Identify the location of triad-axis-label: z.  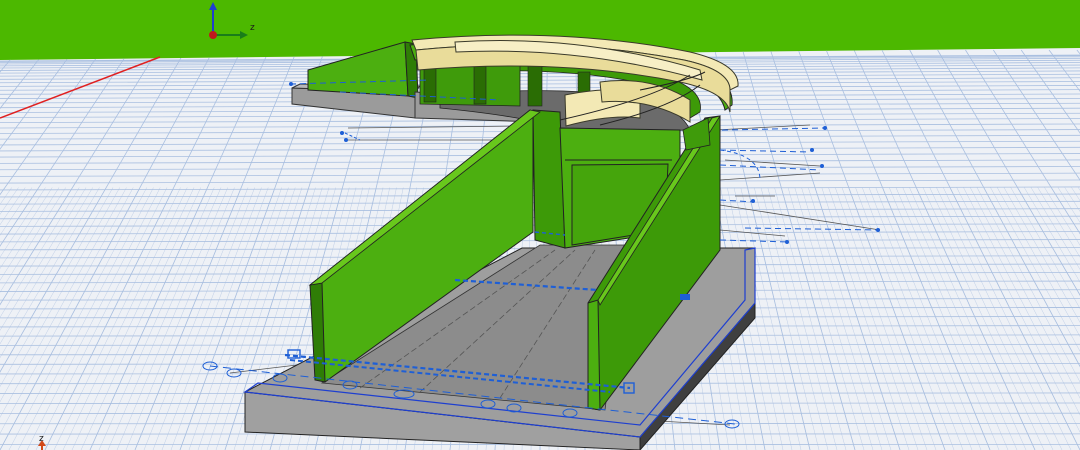
(252, 28).